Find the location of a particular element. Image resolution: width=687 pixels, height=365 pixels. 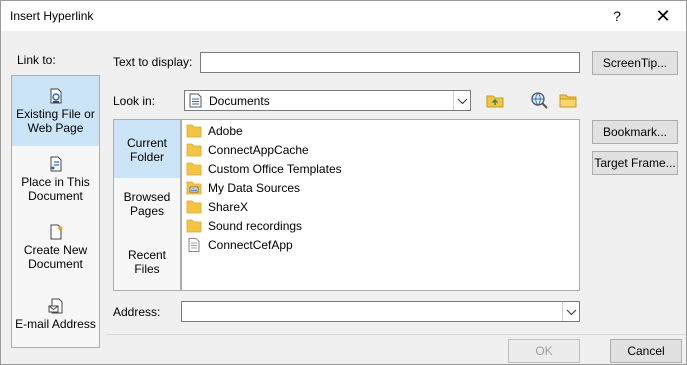

link-to-email-address-label: E-mail Address is located at coordinates (55, 324).